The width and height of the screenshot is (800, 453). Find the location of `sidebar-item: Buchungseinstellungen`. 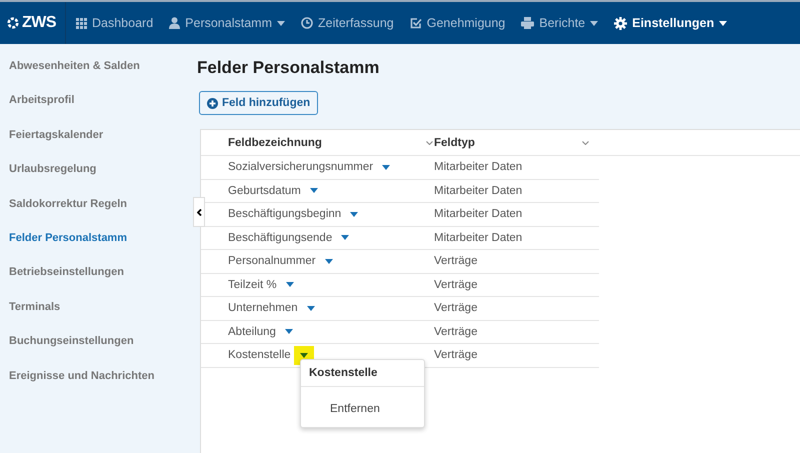

sidebar-item: Buchungseinstellungen is located at coordinates (71, 341).